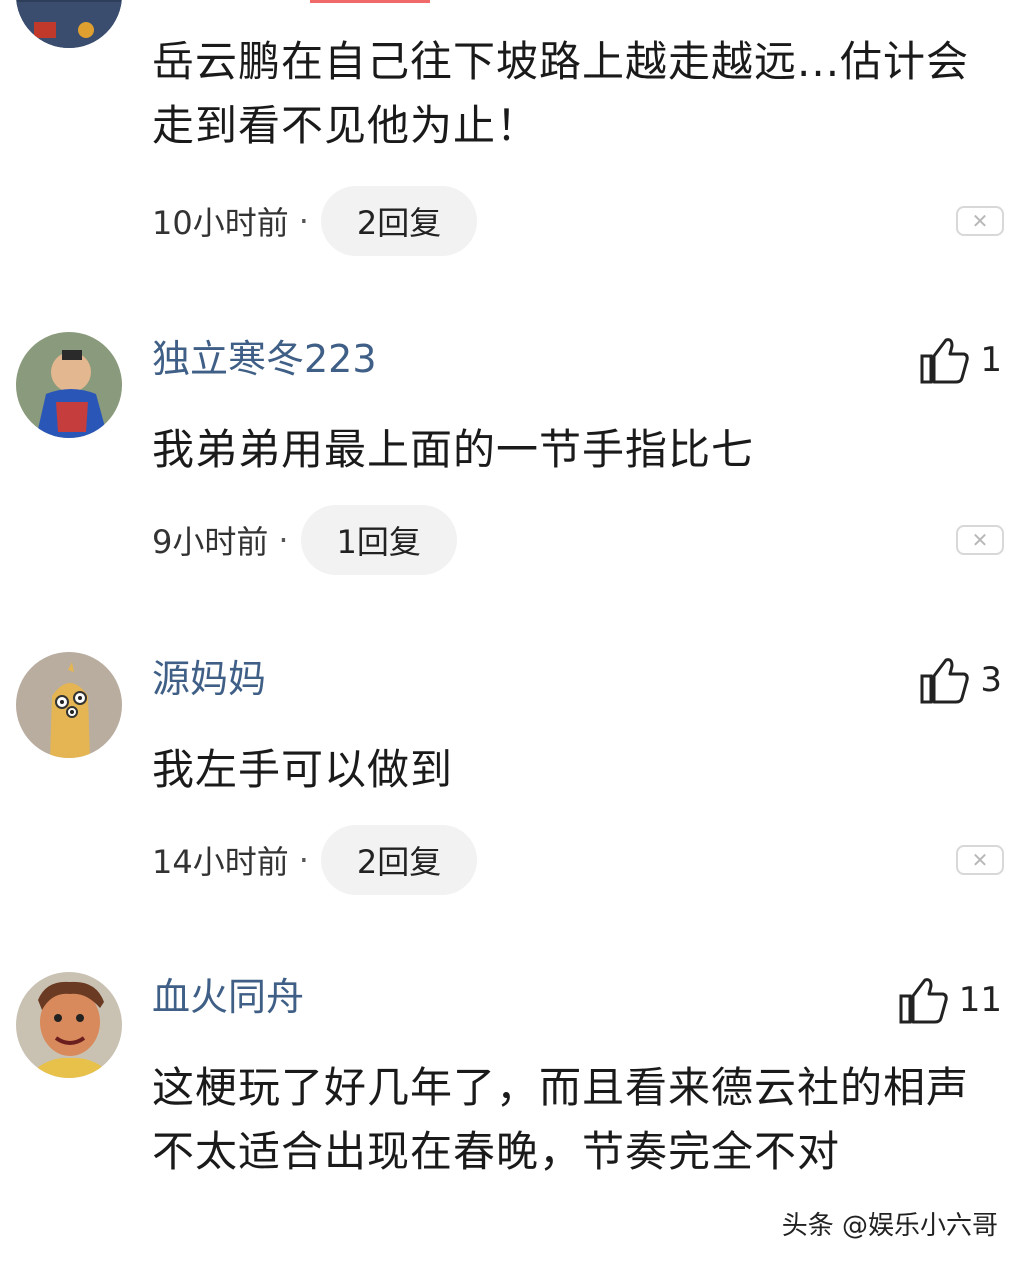  Describe the element at coordinates (453, 449) in the screenshot. I see `comment-text: 我弟弟用最上面的一节手指比七` at that location.